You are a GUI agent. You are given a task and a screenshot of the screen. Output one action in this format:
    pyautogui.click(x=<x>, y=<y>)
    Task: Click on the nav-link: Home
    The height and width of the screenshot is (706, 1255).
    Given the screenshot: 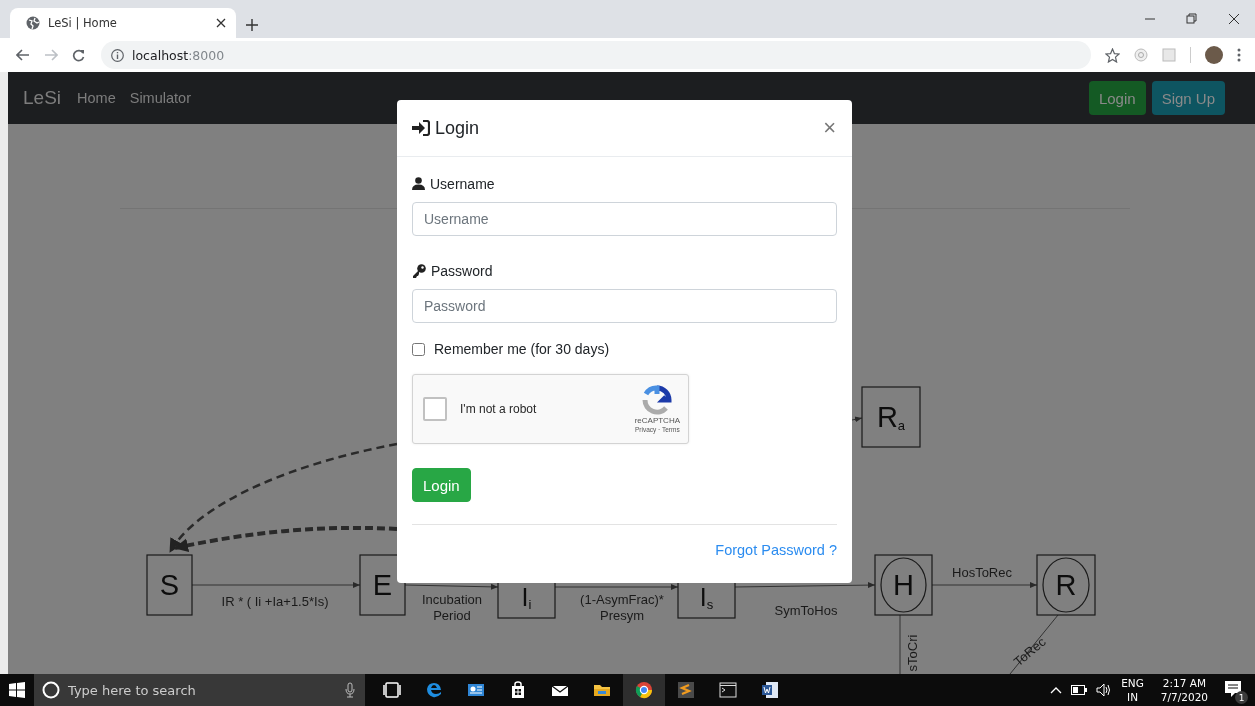 What is the action you would take?
    pyautogui.click(x=96, y=98)
    